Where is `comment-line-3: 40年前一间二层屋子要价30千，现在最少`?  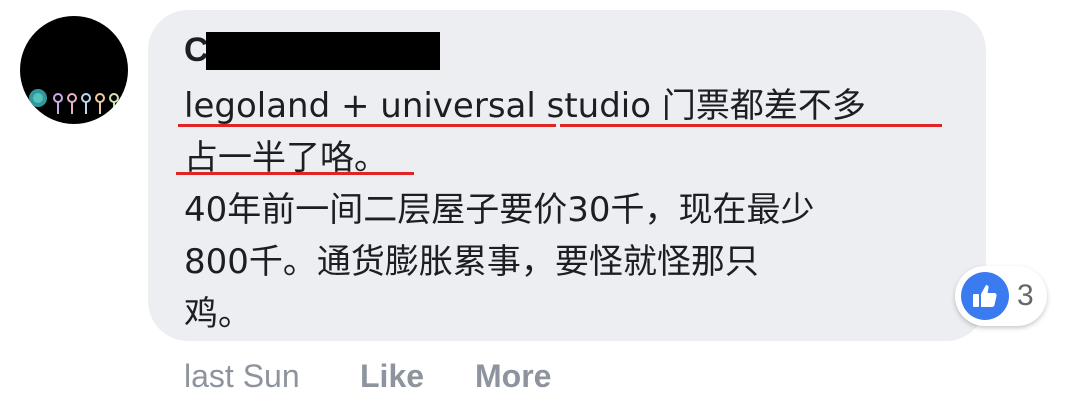
comment-line-3: 40年前一间二层屋子要价30千，现在最少 is located at coordinates (499, 210).